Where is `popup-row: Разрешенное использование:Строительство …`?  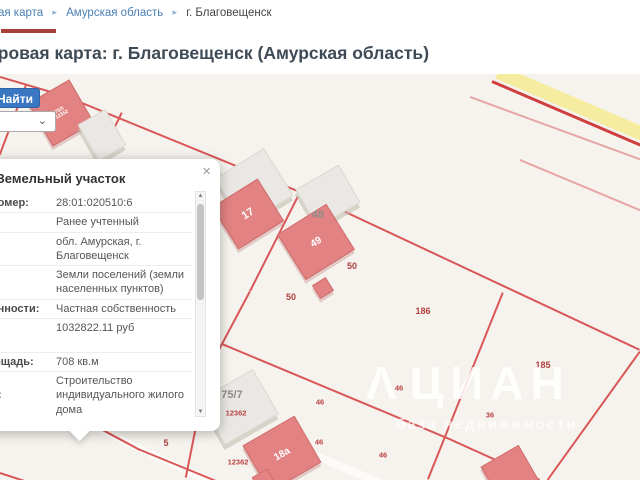
popup-row: Разрешенное использование:Строительство … is located at coordinates (96, 394).